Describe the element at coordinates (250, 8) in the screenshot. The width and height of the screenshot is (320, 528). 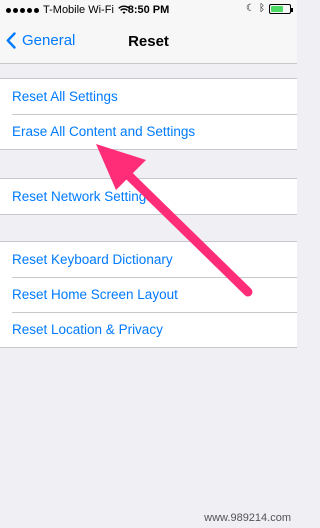
I see `moon-icon: ☾` at that location.